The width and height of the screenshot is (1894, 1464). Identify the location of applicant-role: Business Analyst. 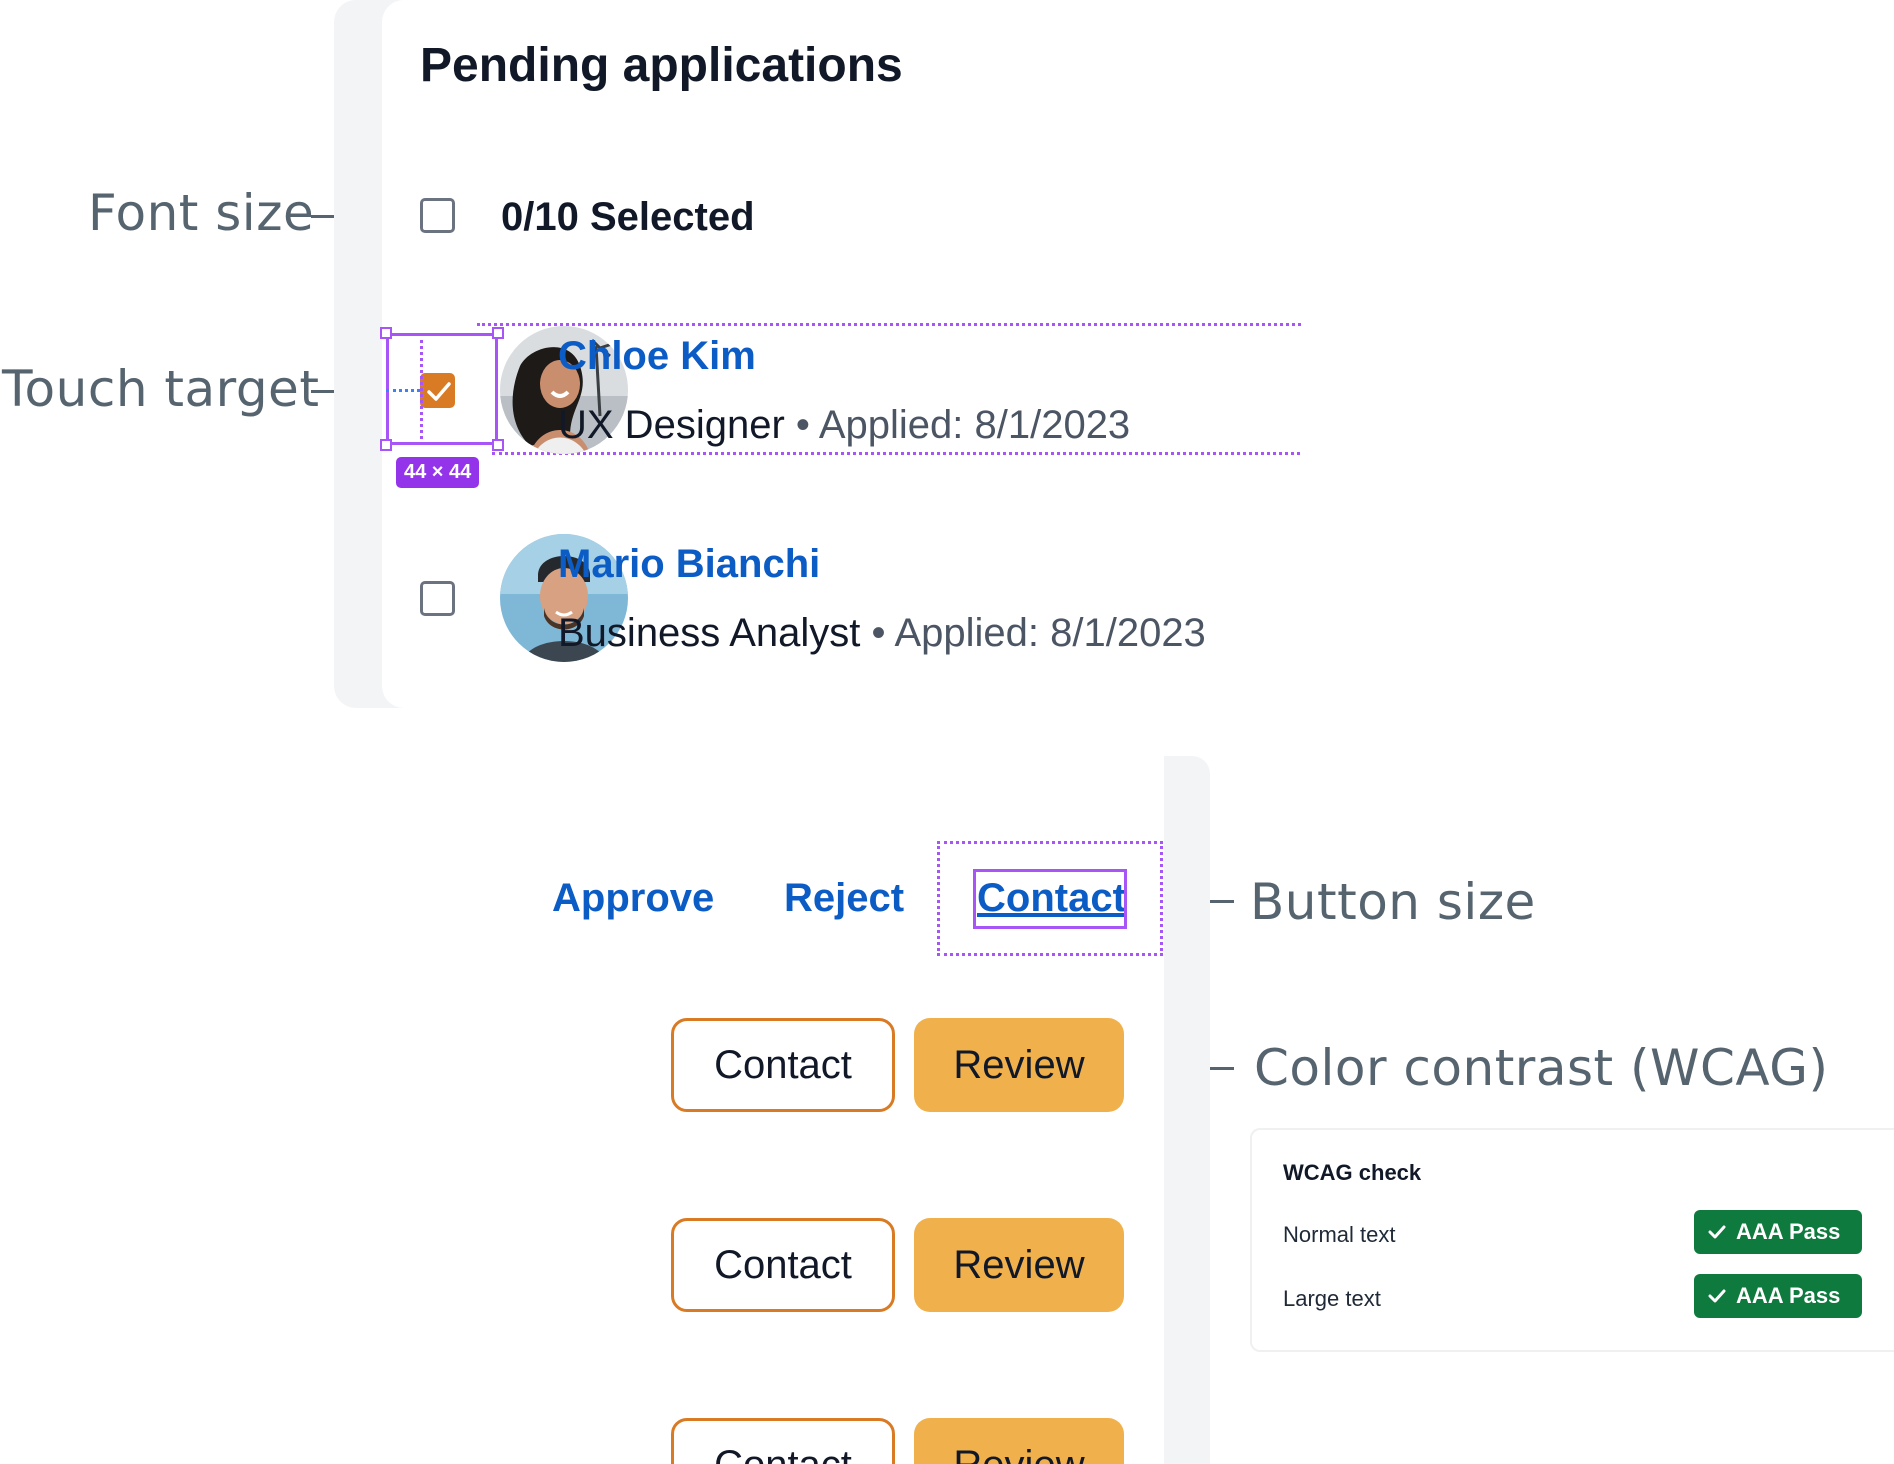
(709, 633).